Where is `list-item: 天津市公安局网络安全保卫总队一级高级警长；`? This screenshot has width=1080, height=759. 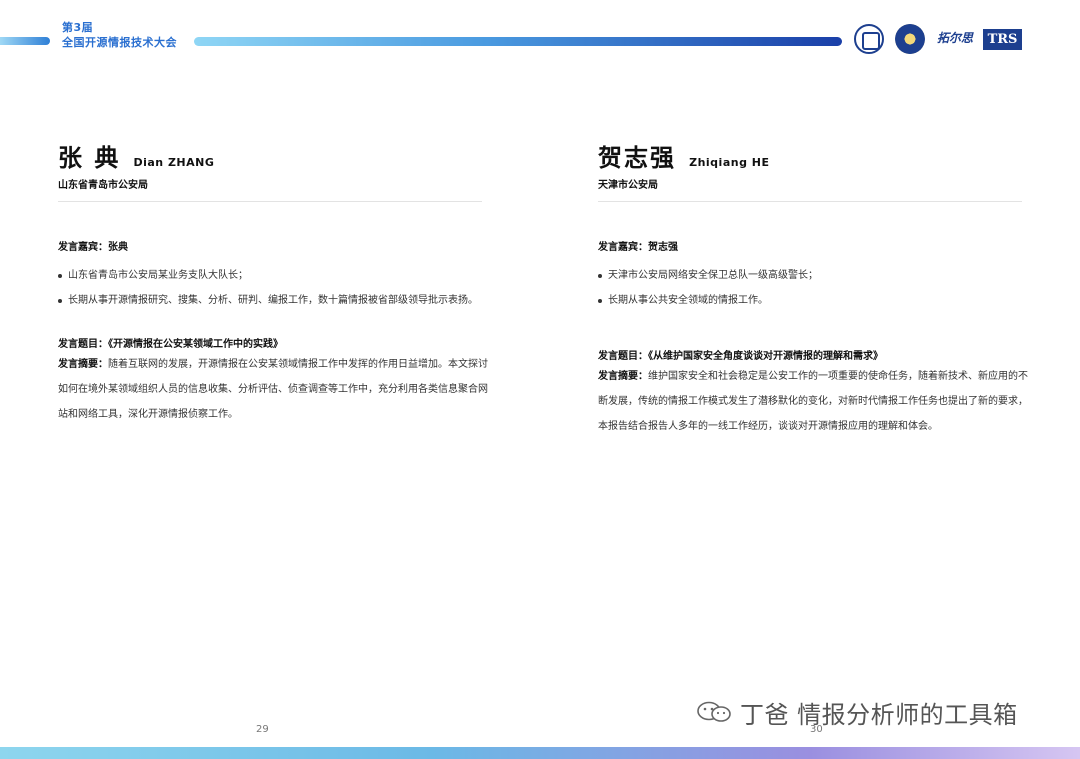
list-item: 天津市公安局网络安全保卫总队一级高级警长； is located at coordinates (813, 275).